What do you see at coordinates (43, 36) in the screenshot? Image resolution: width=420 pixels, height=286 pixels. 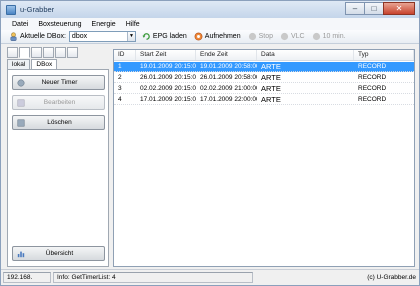 I see `dbox-label: Aktuelle DBox:` at bounding box center [43, 36].